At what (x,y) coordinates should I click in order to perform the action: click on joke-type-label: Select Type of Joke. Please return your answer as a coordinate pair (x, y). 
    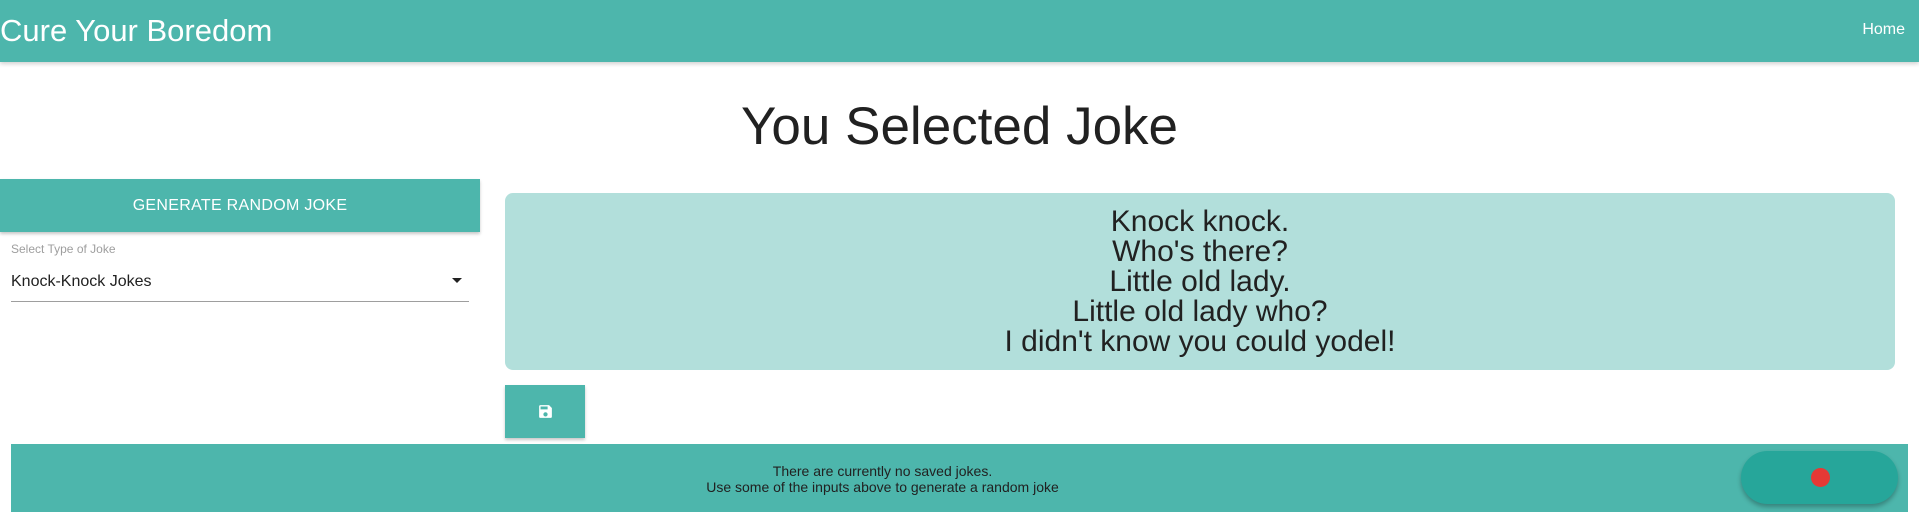
    Looking at the image, I should click on (63, 249).